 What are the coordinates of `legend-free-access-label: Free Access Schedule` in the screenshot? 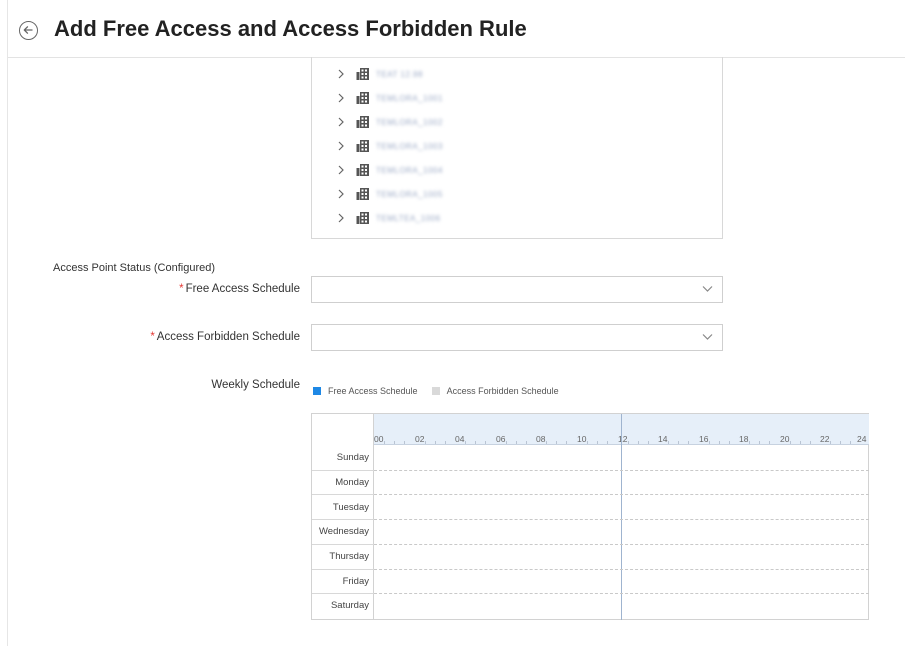 It's located at (373, 391).